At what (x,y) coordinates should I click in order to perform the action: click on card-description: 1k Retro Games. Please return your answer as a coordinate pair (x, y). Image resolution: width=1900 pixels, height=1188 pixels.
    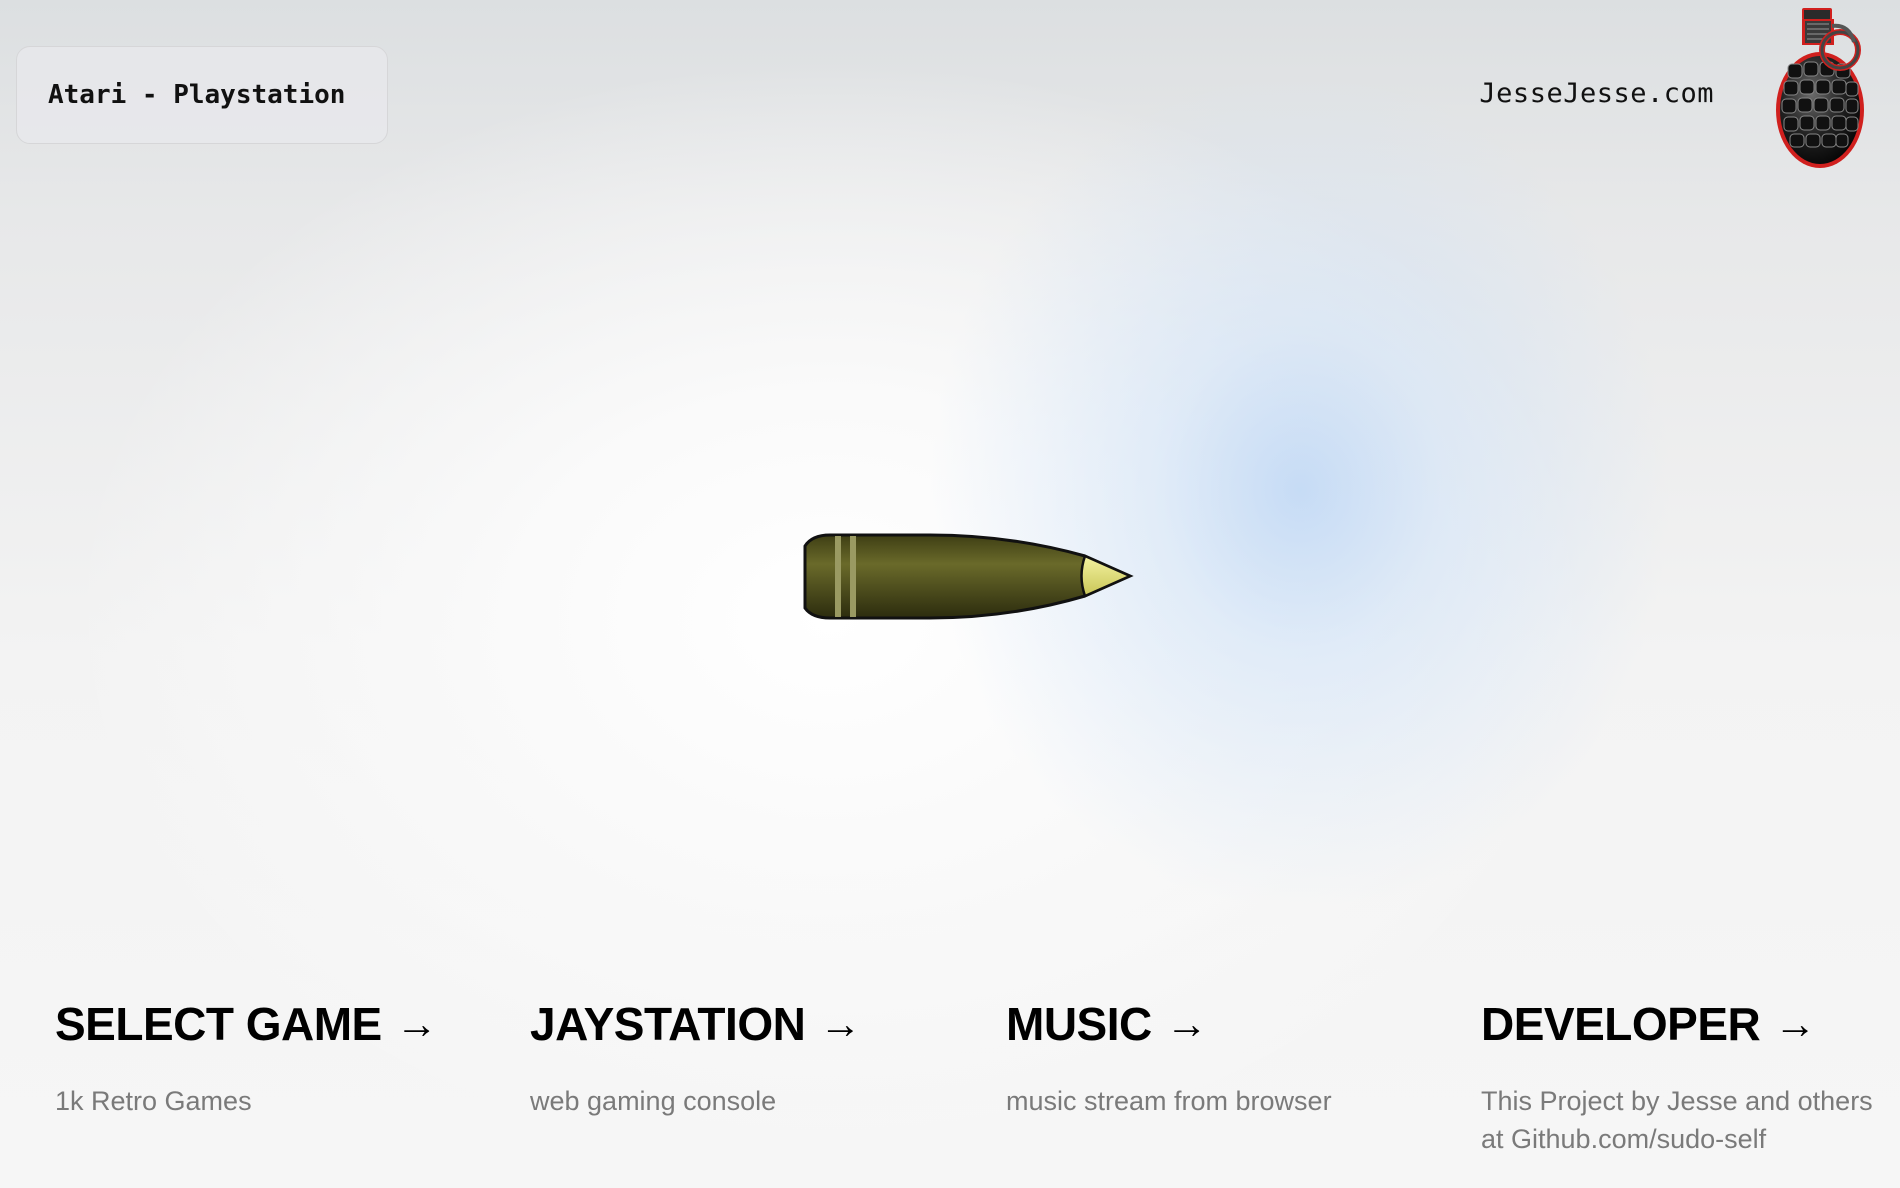
    Looking at the image, I should click on (153, 1101).